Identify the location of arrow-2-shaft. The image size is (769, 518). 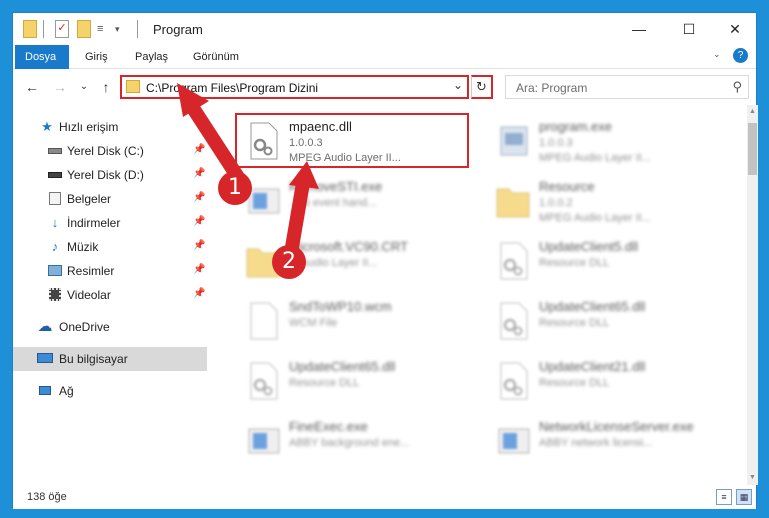
(297, 218).